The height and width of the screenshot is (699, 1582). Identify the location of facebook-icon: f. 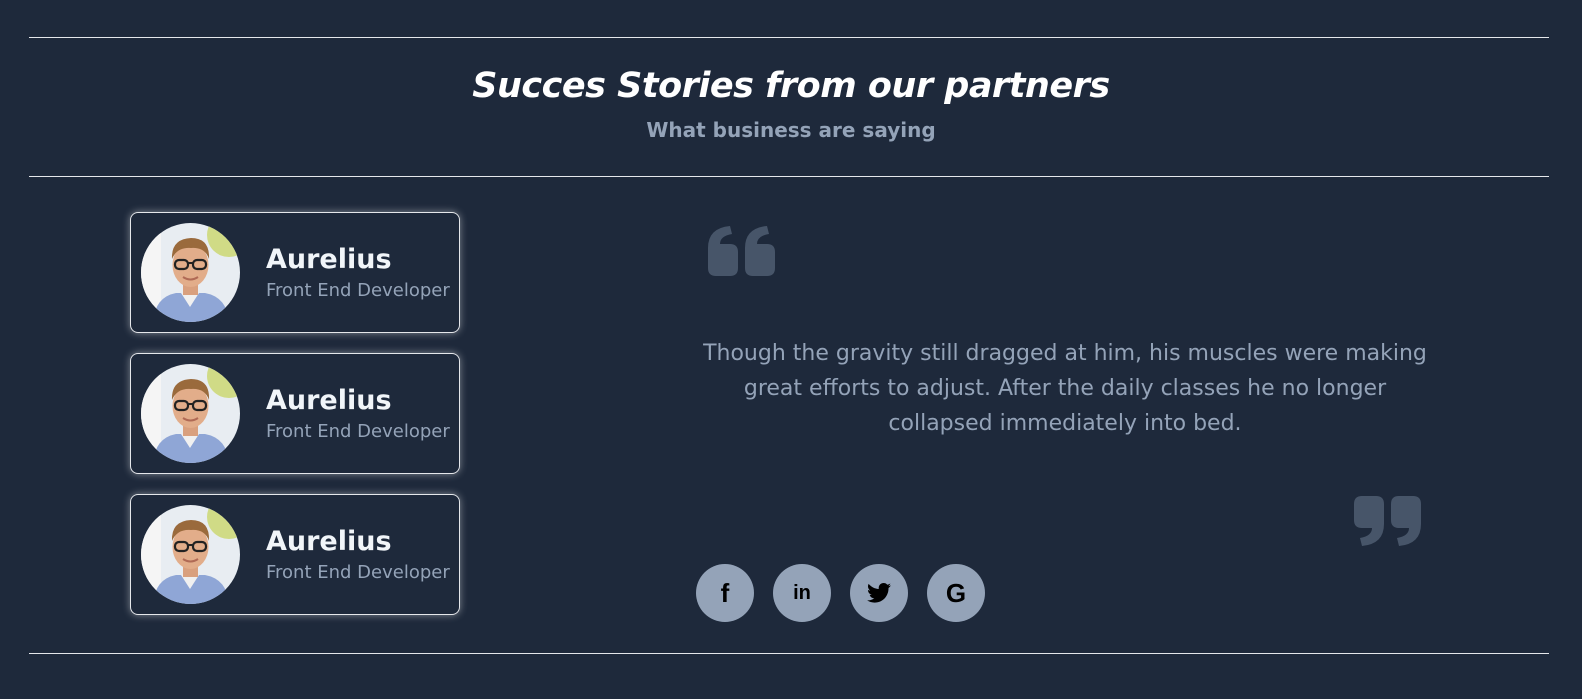
(725, 592).